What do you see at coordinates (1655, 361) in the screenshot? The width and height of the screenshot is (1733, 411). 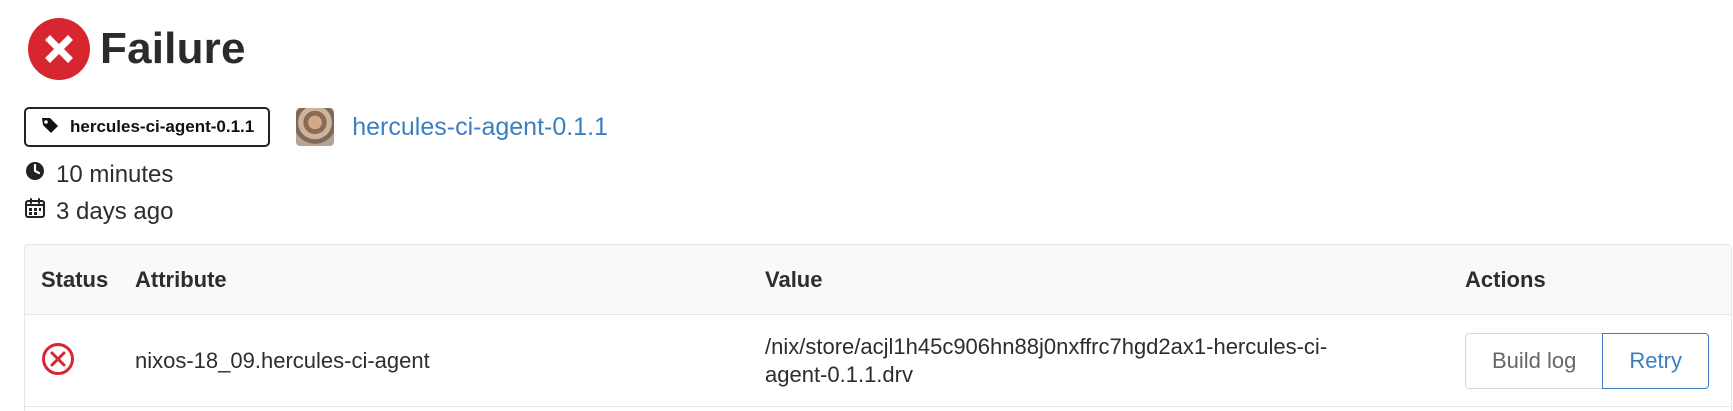 I see `retry-button: Retry` at bounding box center [1655, 361].